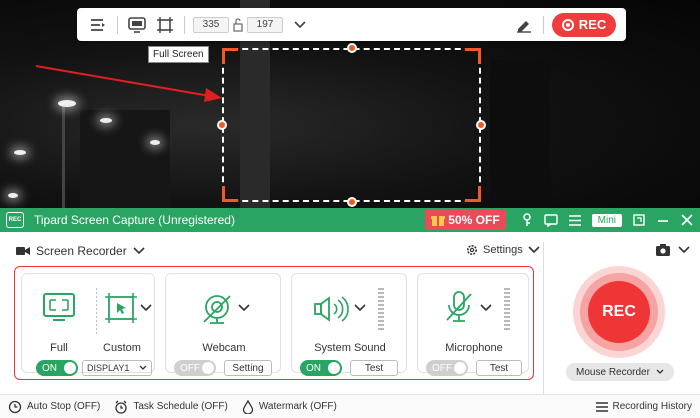  What do you see at coordinates (230, 194) in the screenshot?
I see `corner-handle-bottom-left` at bounding box center [230, 194].